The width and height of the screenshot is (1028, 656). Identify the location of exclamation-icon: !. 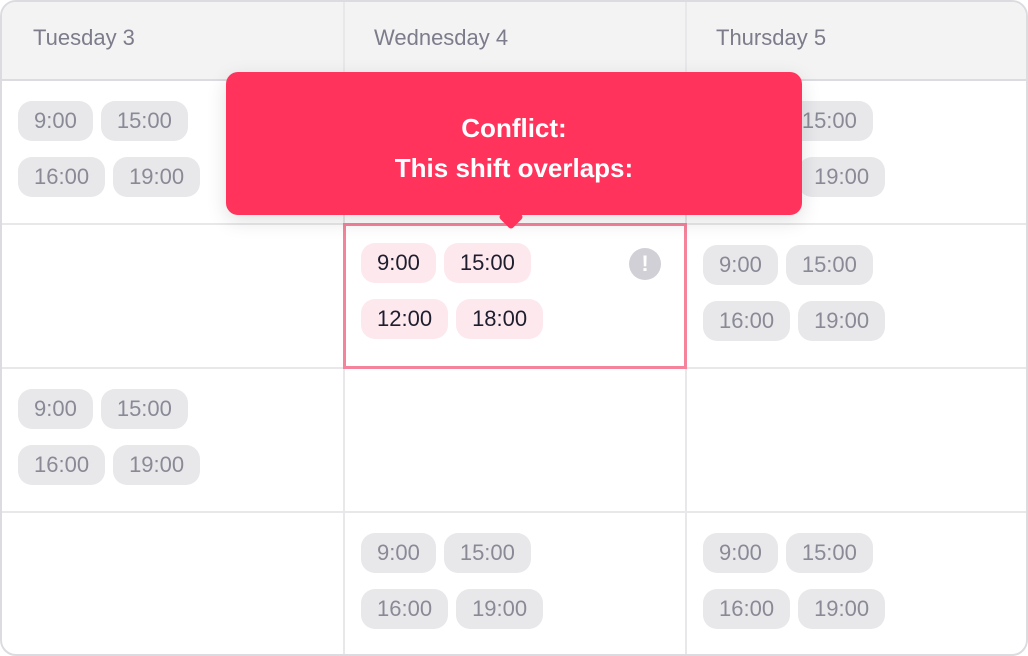
(645, 264).